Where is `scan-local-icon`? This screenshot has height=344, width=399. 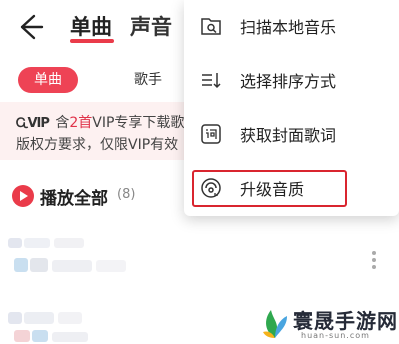
scan-local-icon is located at coordinates (211, 26).